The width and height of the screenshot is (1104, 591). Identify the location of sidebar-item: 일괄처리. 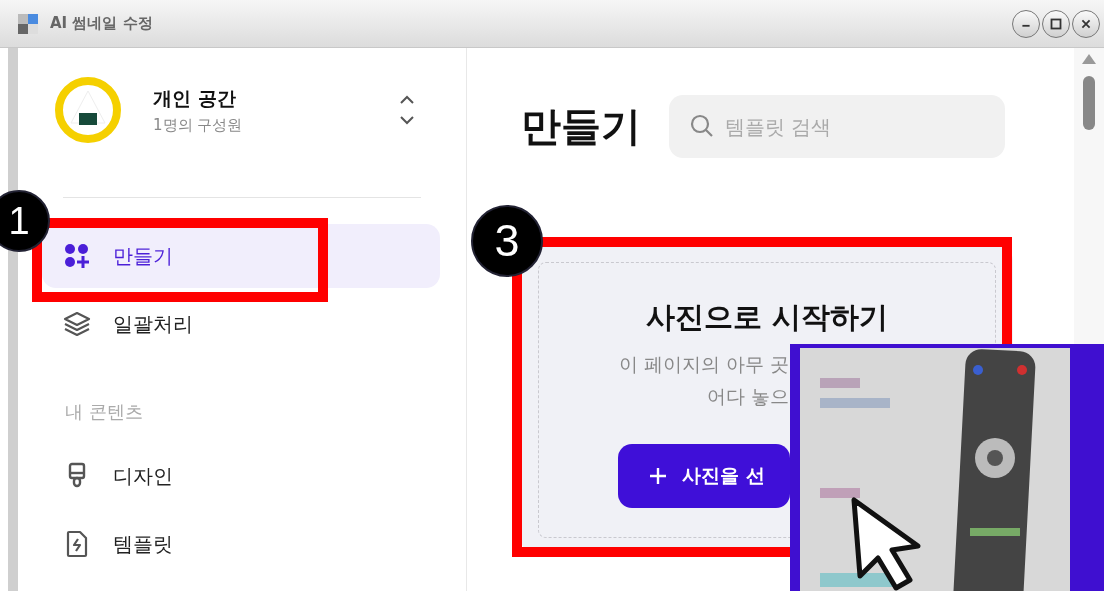
(241, 324).